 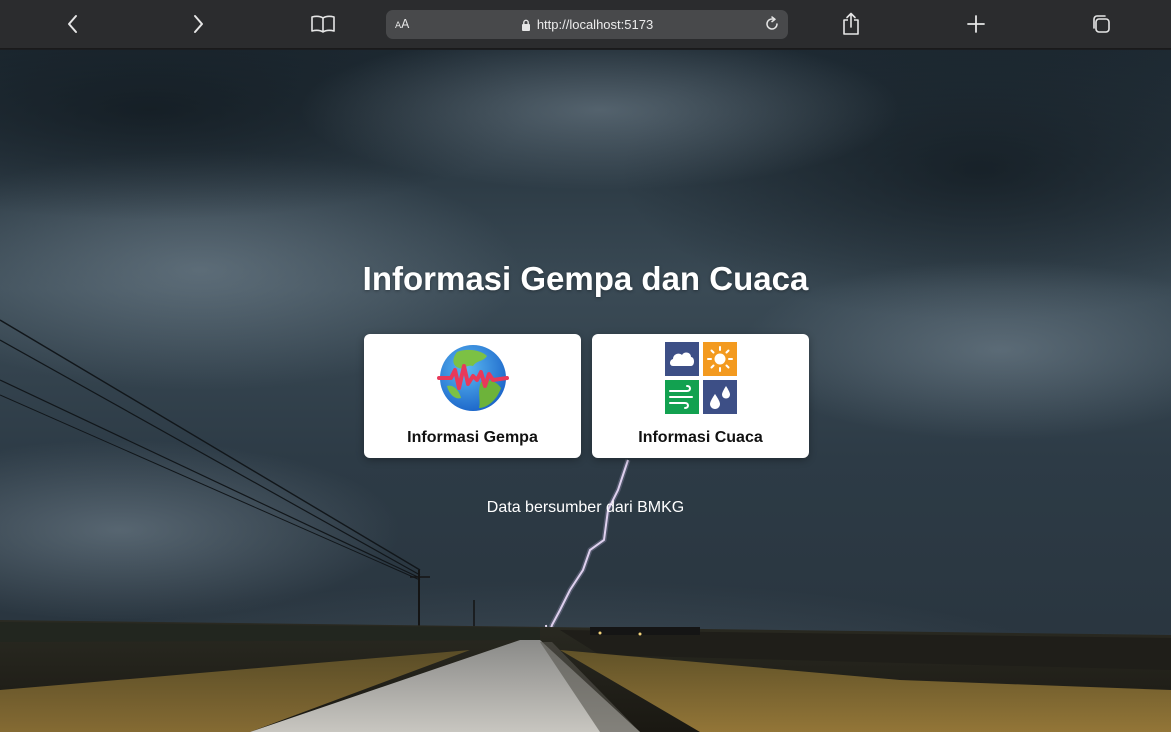 I want to click on lock-icon, so click(x=525, y=25).